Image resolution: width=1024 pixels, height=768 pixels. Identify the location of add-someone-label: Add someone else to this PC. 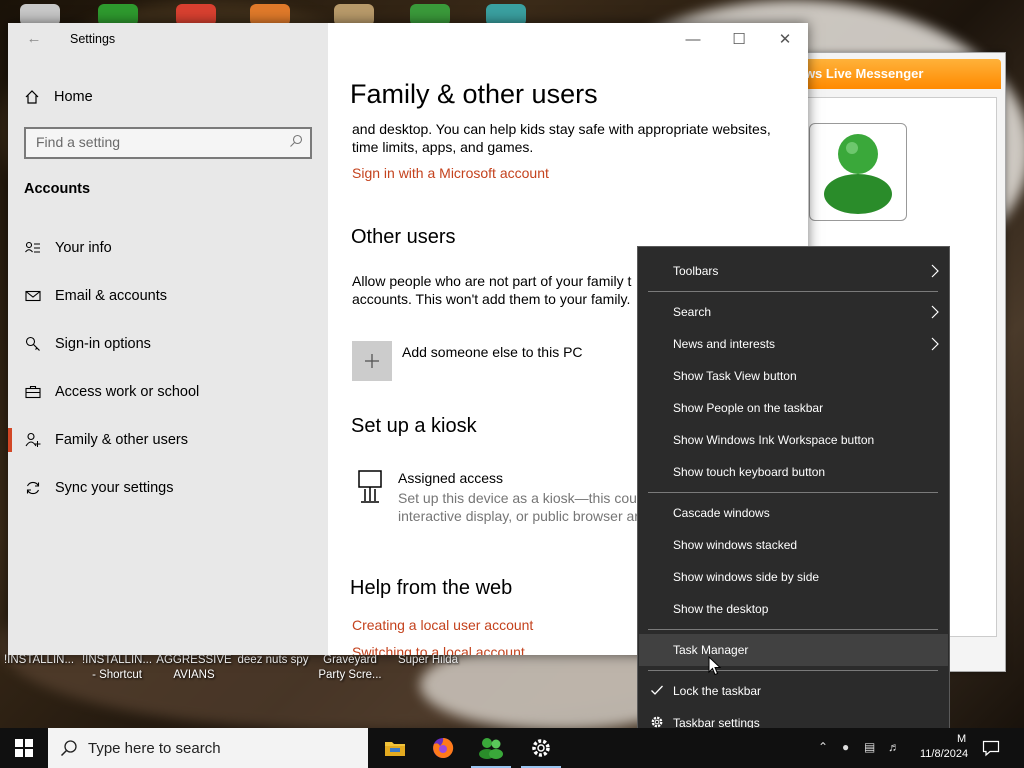
(492, 352).